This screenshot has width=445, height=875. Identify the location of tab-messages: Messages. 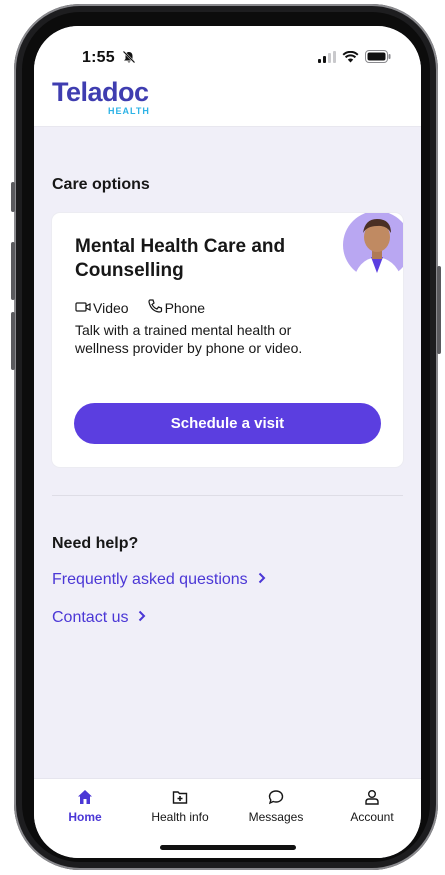
(276, 806).